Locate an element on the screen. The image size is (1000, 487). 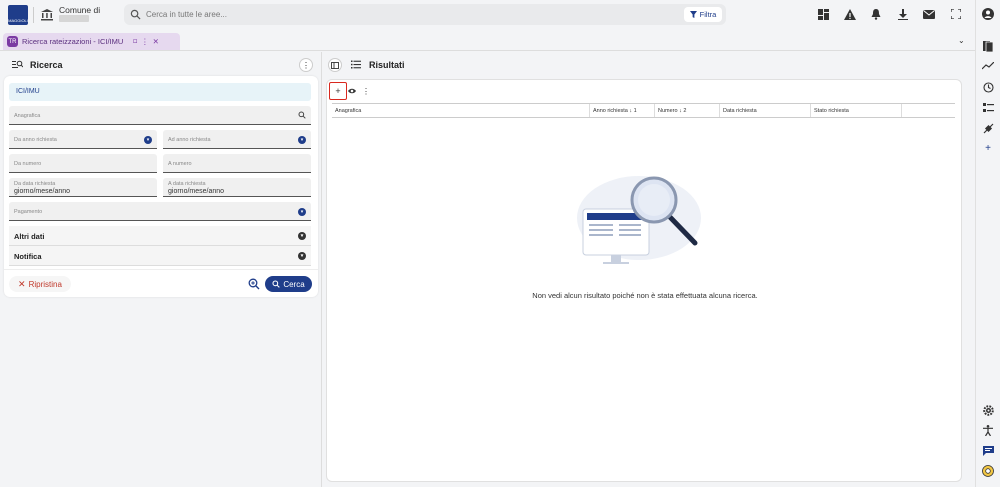
search-button-label: Cerca is located at coordinates (294, 284).